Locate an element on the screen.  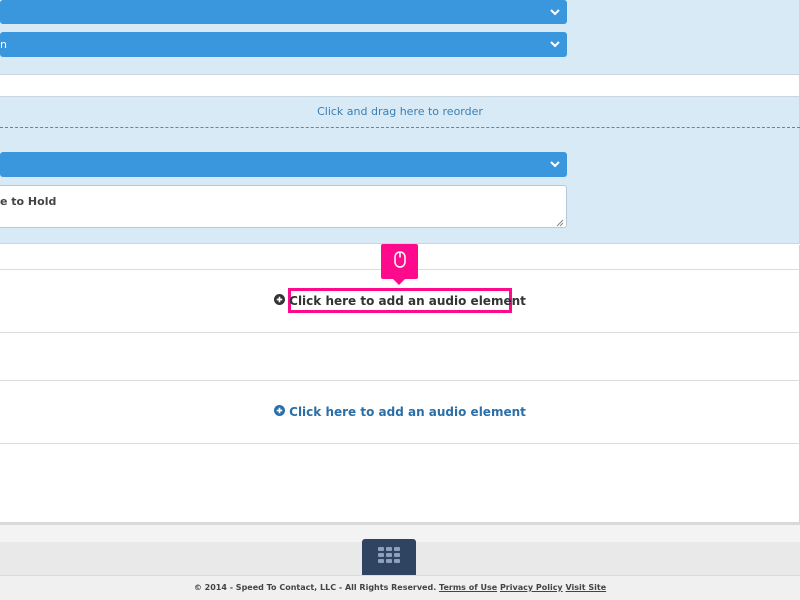
select-dropdown-top is located at coordinates (283, 12).